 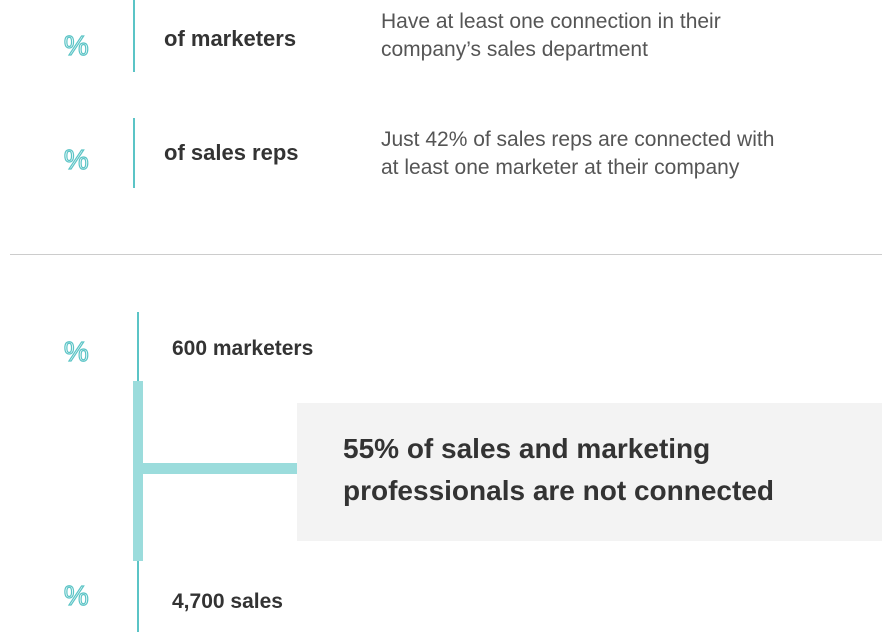 I want to click on callout-line: 55% of sales and marketing, so click(x=527, y=448).